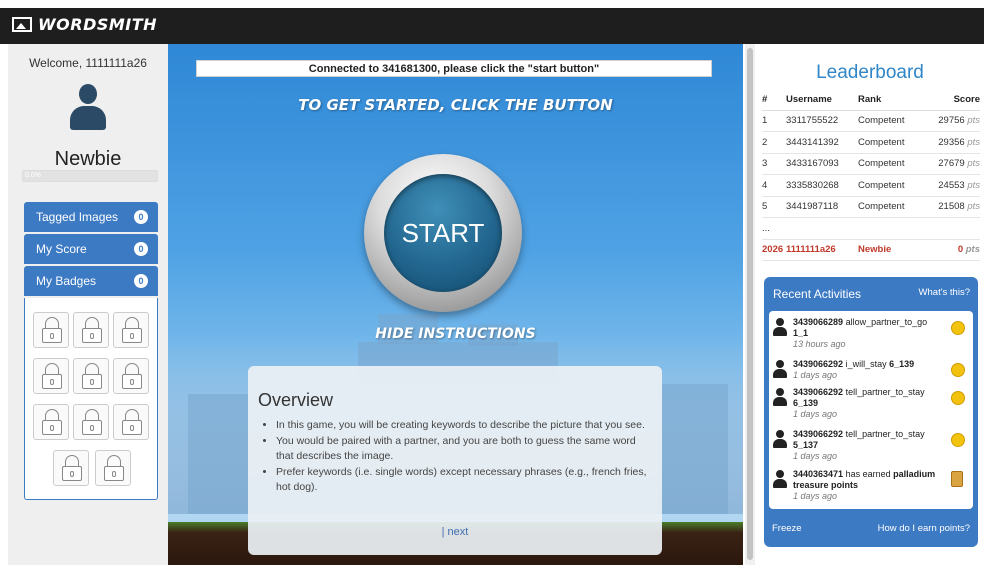  I want to click on username: 1111111a26, so click(822, 250).